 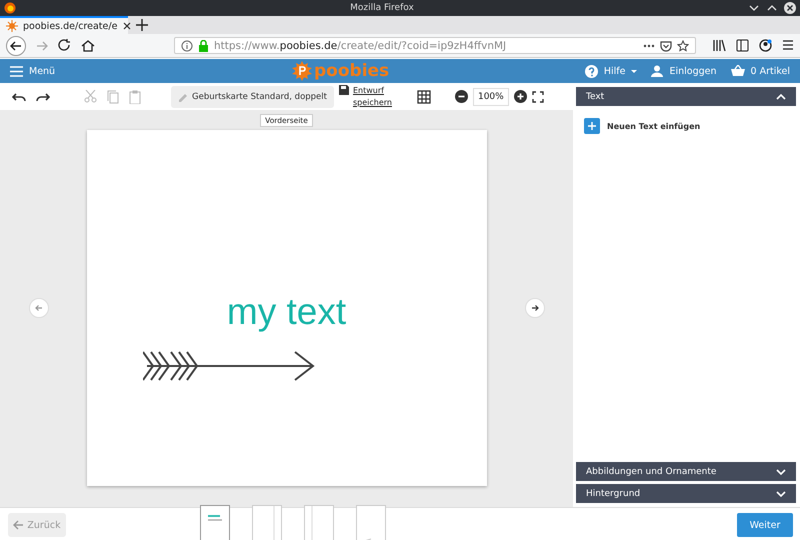 What do you see at coordinates (361, 46) in the screenshot?
I see `url-text: https://www.poobies.de/create/edit/?coid=ip9zH4ffvnMJ` at bounding box center [361, 46].